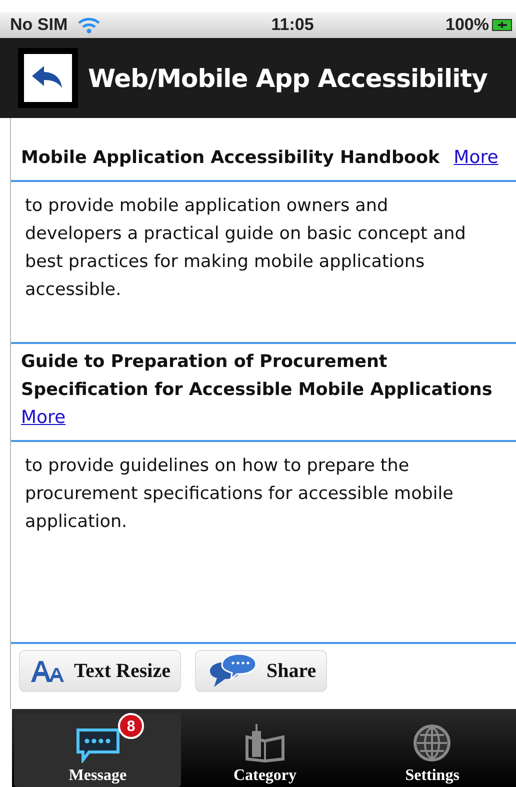 This screenshot has width=516, height=787. I want to click on clock-text: 11:05, so click(292, 25).